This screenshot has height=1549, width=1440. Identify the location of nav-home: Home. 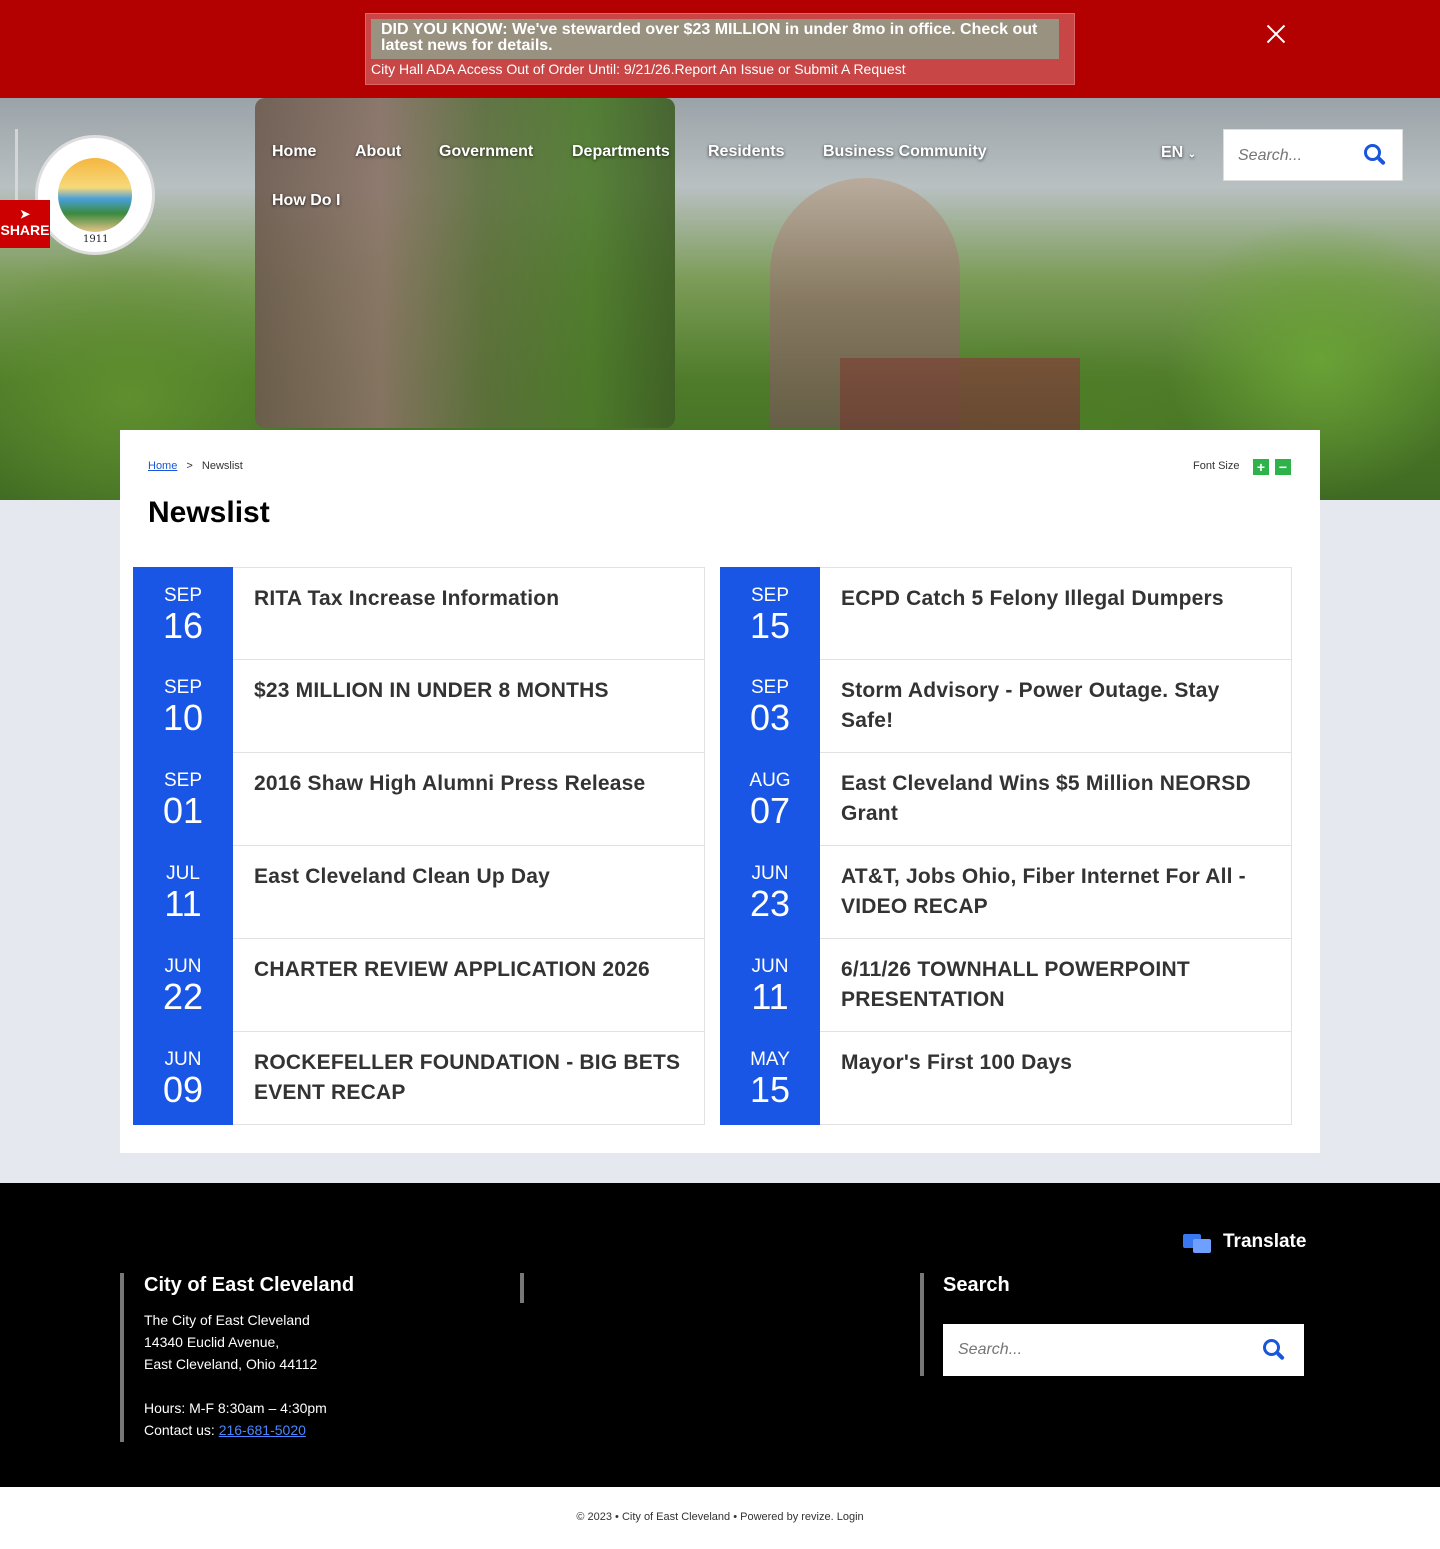
(294, 152).